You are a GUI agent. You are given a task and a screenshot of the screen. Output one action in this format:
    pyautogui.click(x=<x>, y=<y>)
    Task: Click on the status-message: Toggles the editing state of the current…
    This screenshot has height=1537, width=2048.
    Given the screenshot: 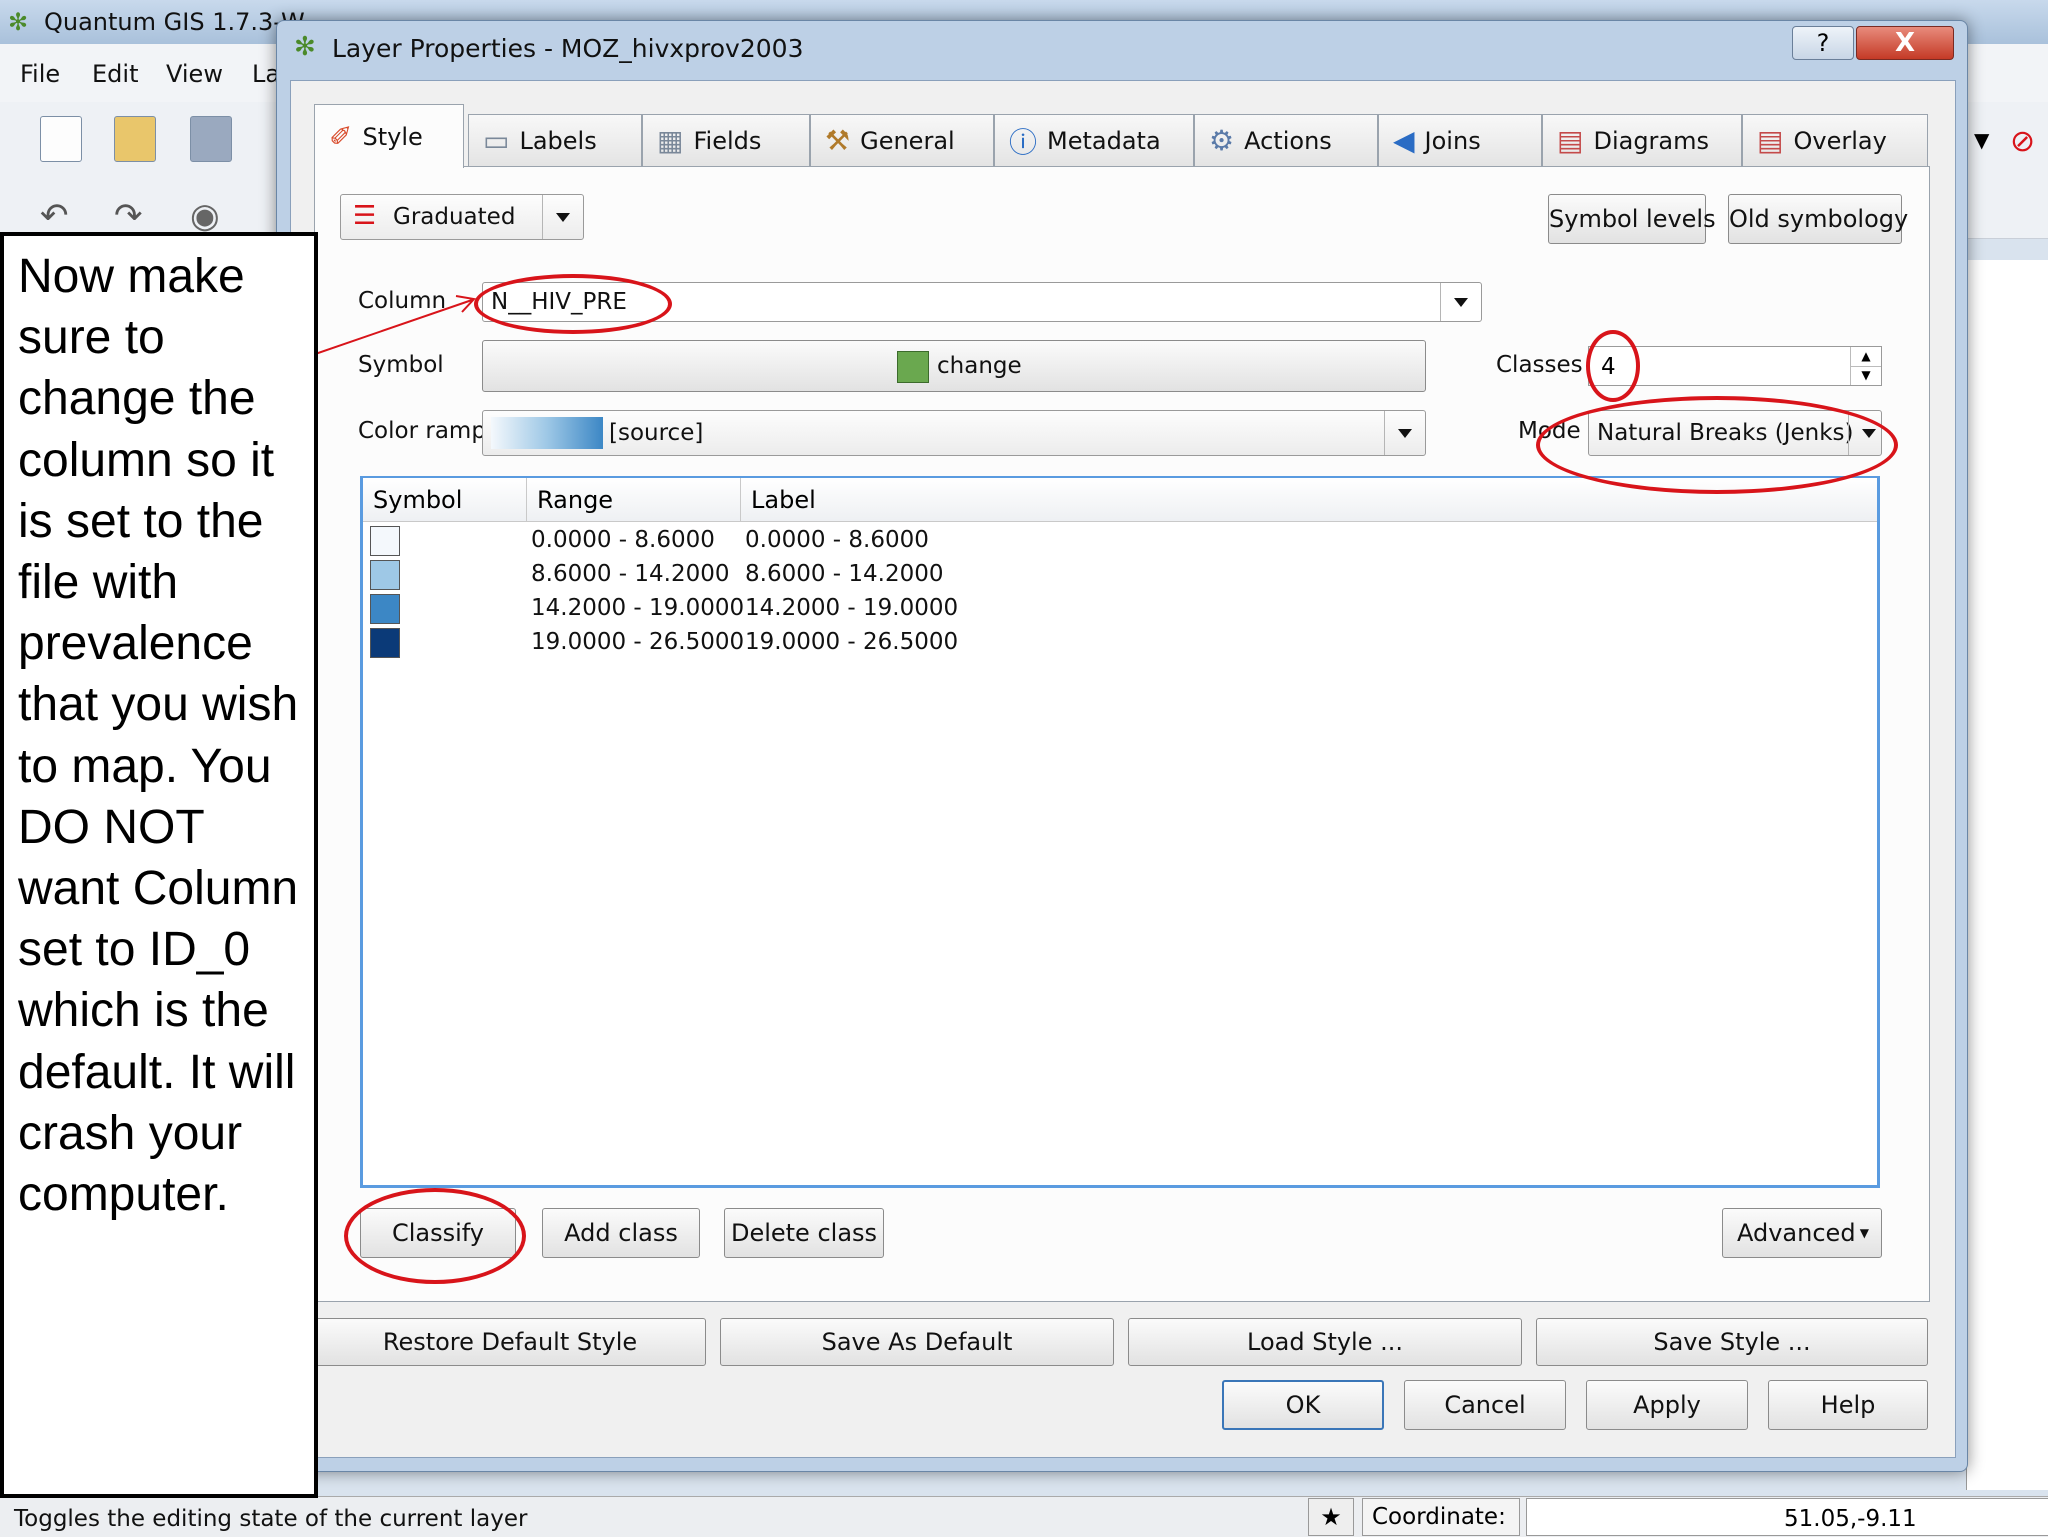 What is the action you would take?
    pyautogui.click(x=271, y=1519)
    